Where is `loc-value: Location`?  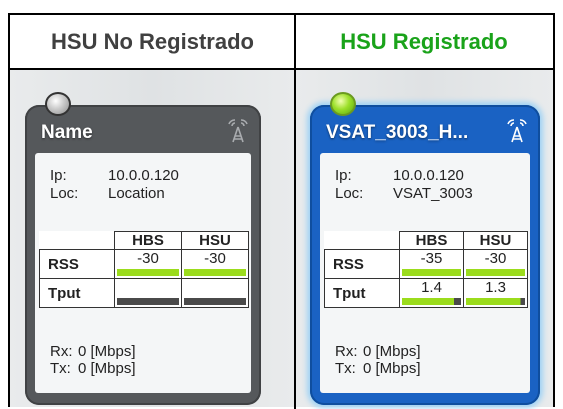 loc-value: Location is located at coordinates (136, 193).